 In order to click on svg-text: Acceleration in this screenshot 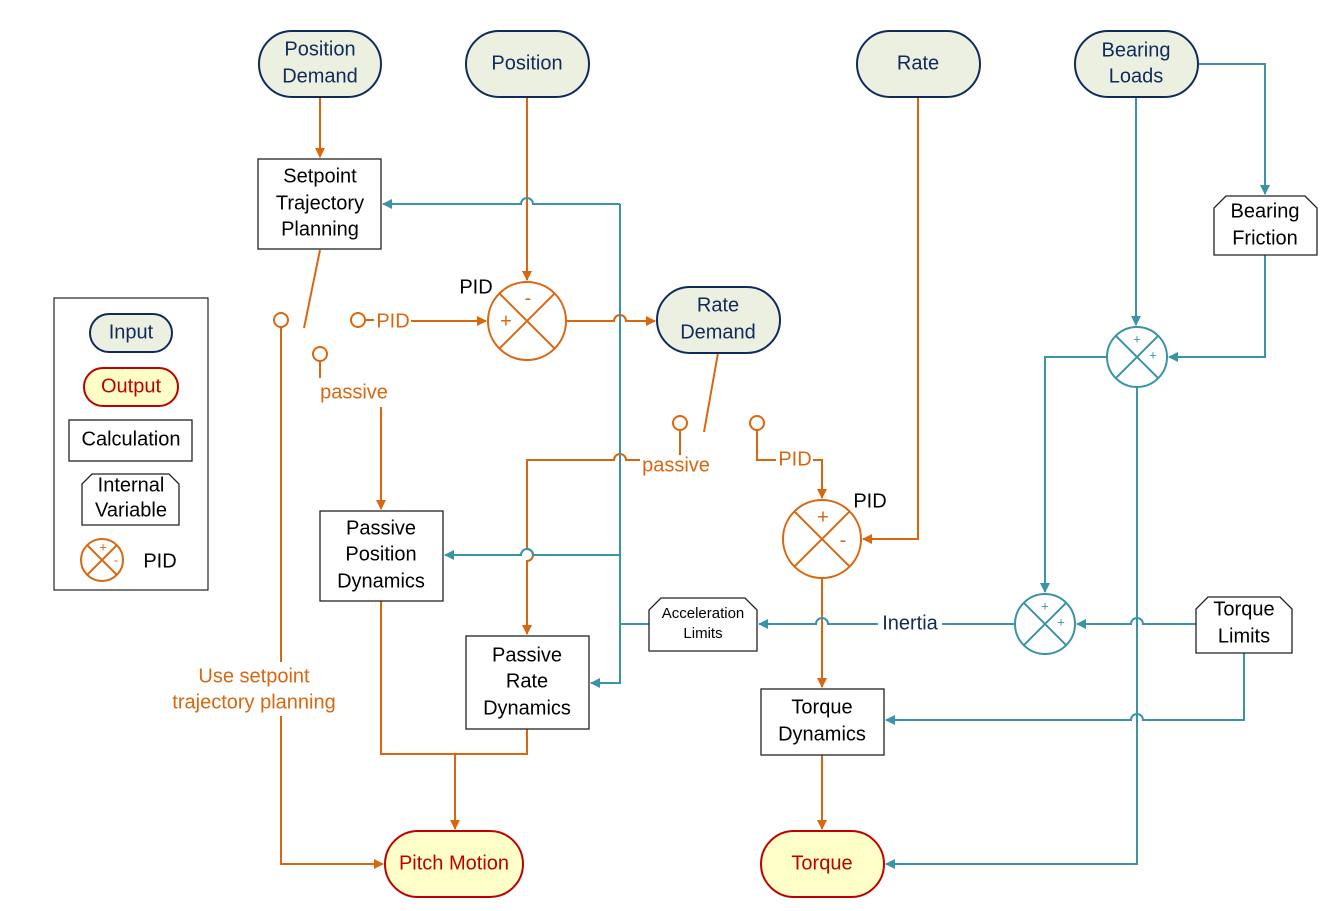, I will do `click(703, 613)`.